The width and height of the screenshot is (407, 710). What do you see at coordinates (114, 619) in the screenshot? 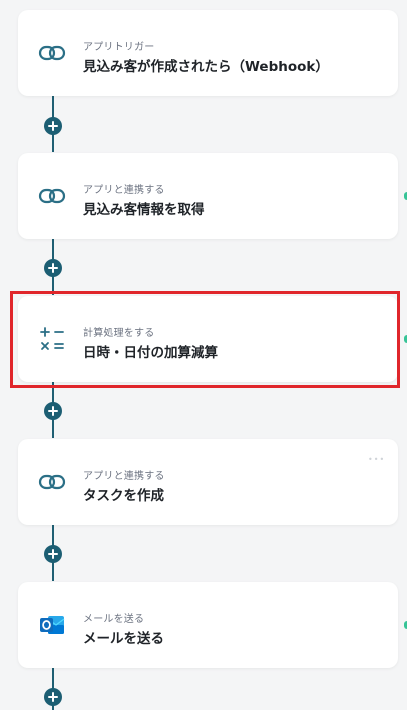
I see `step-category-label: メールを送る` at bounding box center [114, 619].